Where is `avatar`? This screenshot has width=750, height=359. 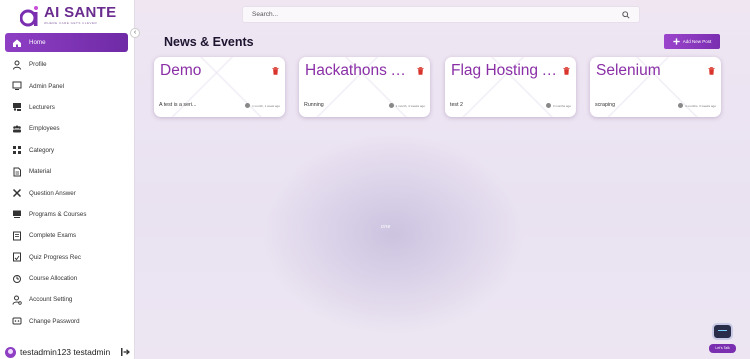 avatar is located at coordinates (10, 352).